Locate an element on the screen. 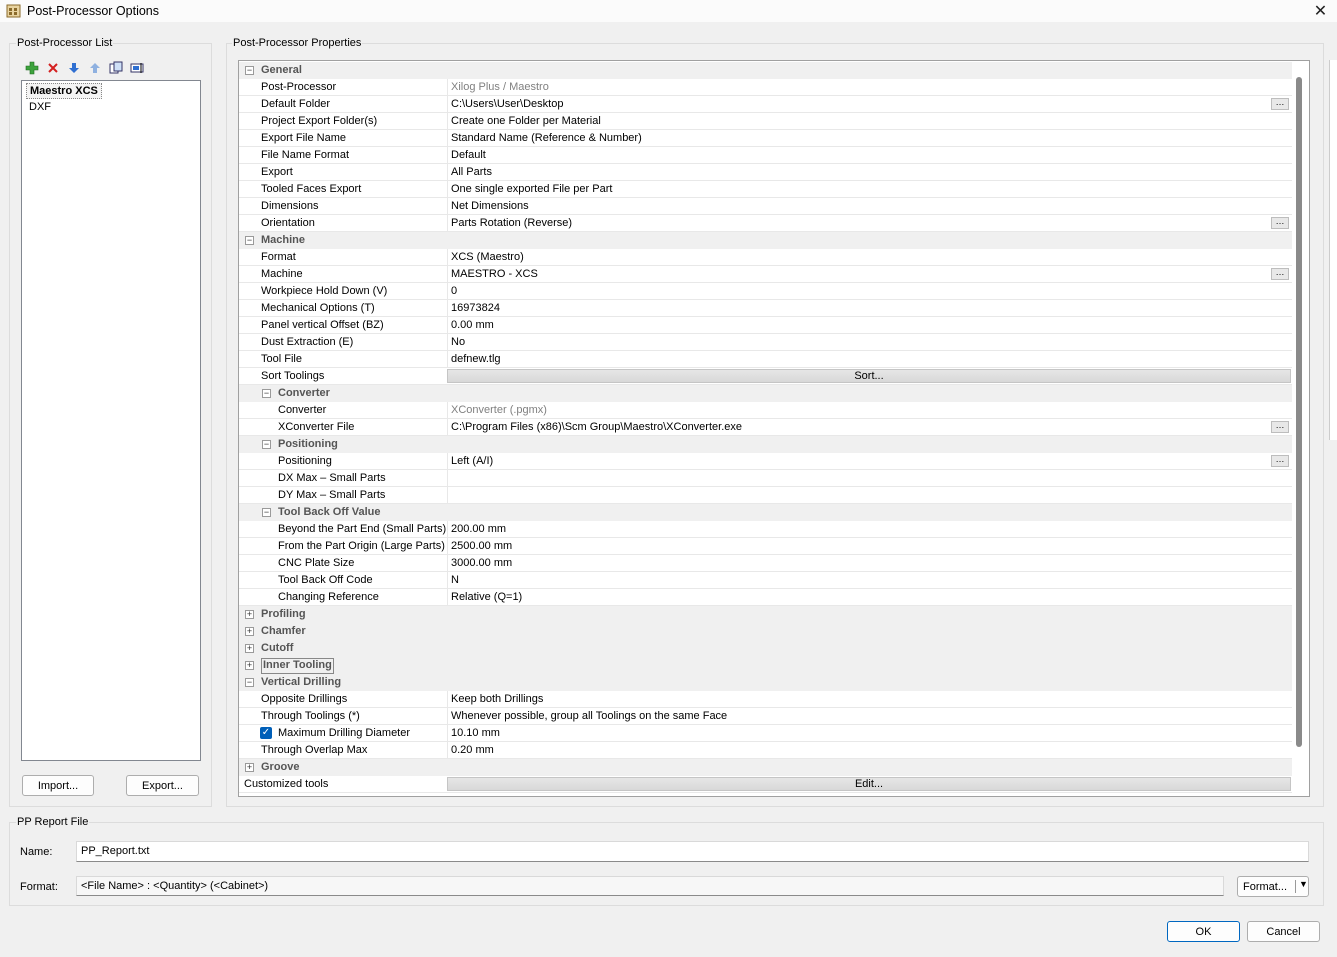 Image resolution: width=1337 pixels, height=957 pixels. property-category: + Chamfer is located at coordinates (765, 631).